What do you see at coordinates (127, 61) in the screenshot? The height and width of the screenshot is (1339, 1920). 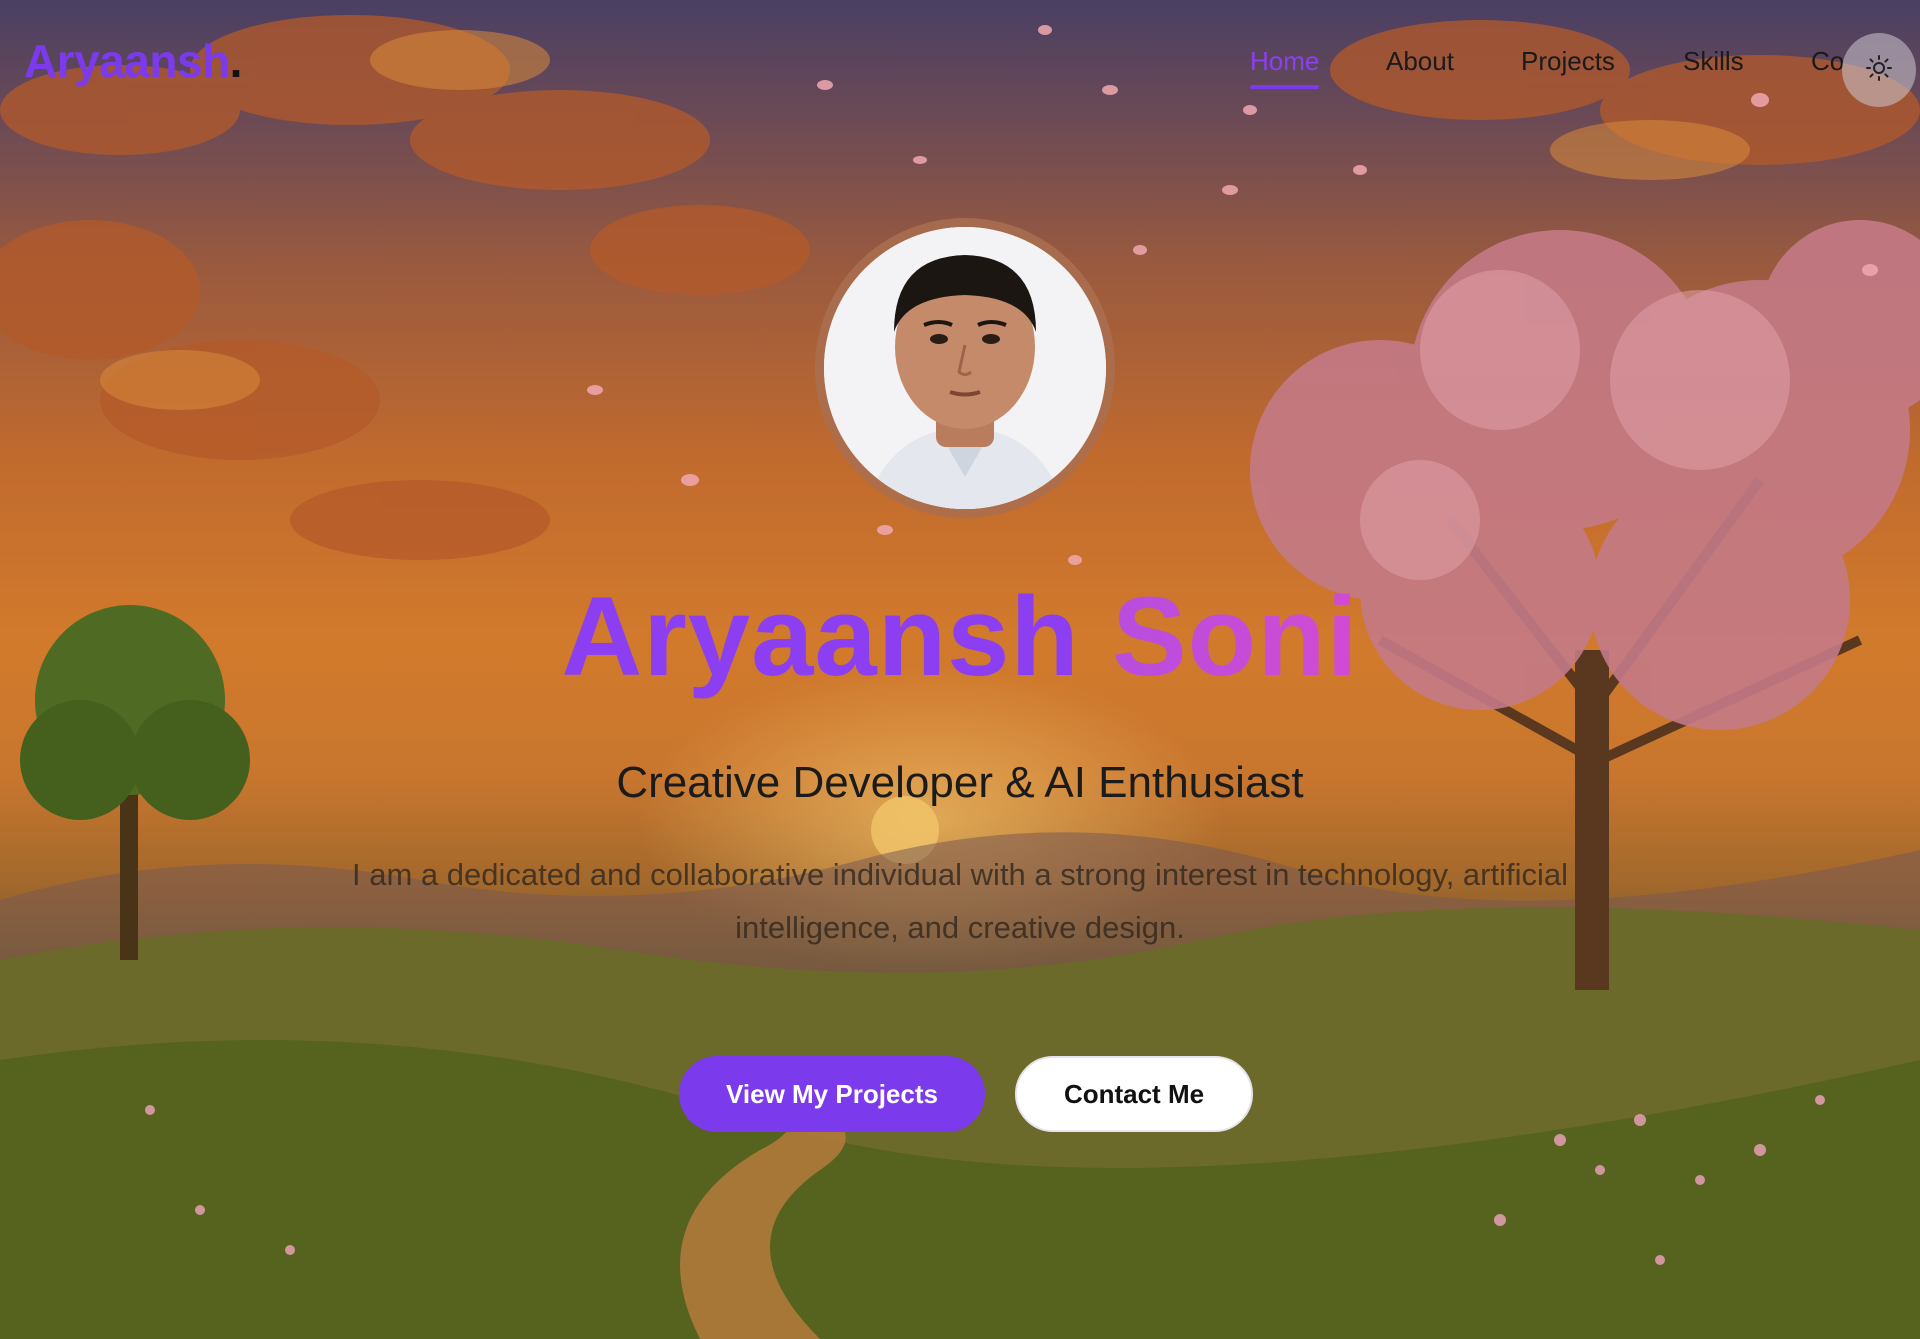 I see `brand-name: Aryaansh` at bounding box center [127, 61].